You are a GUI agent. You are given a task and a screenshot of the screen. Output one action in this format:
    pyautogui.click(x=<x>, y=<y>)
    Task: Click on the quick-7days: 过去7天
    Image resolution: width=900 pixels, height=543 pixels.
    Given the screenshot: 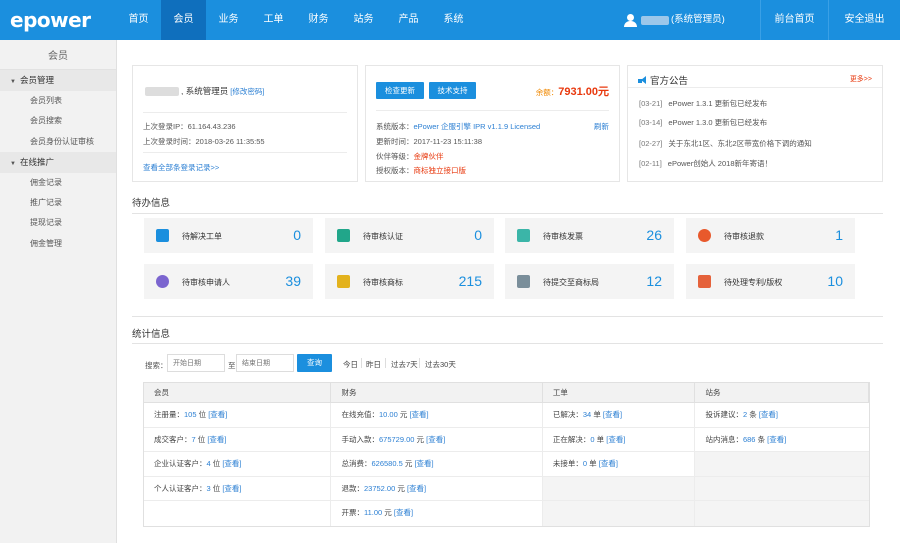 What is the action you would take?
    pyautogui.click(x=404, y=364)
    